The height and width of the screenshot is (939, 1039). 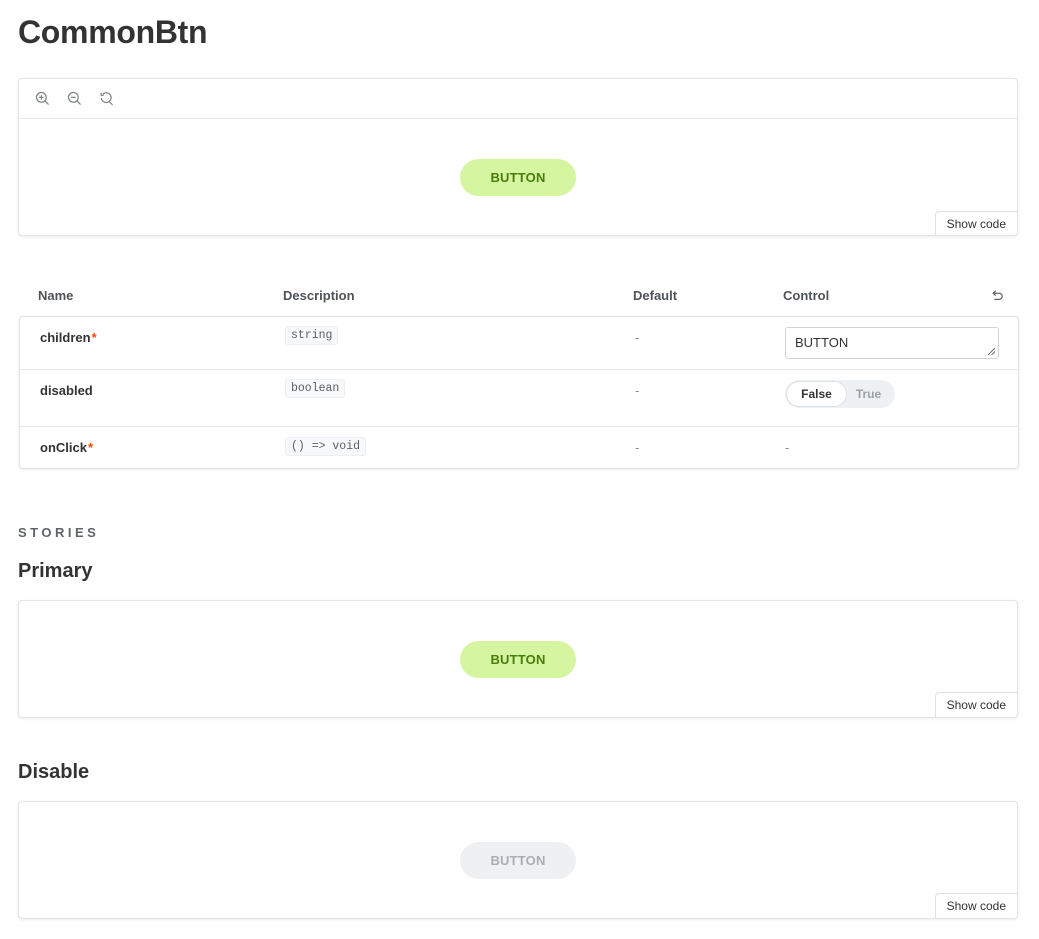 I want to click on disabled-story-button: BUTTON, so click(x=518, y=860).